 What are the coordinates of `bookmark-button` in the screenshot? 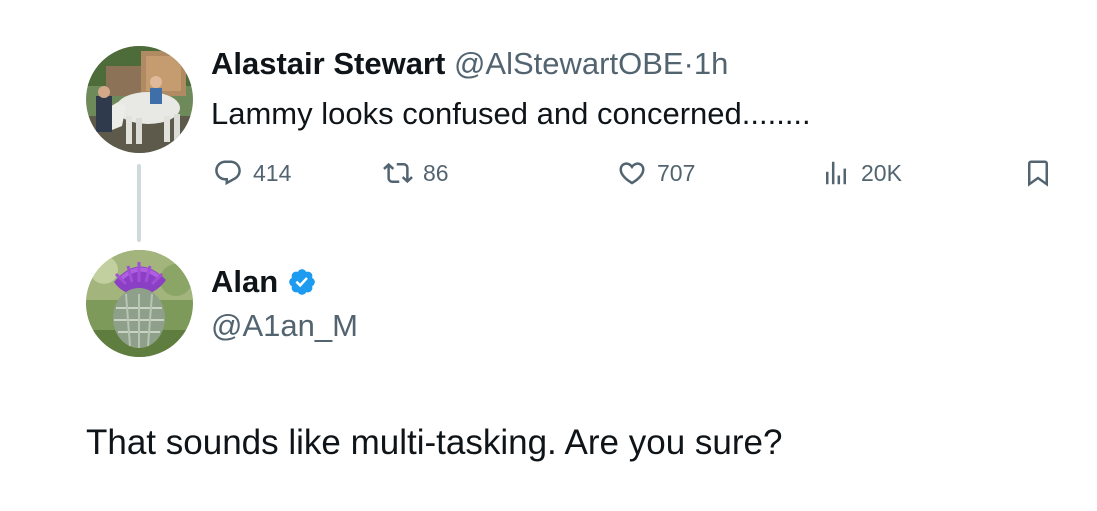 It's located at (1038, 173).